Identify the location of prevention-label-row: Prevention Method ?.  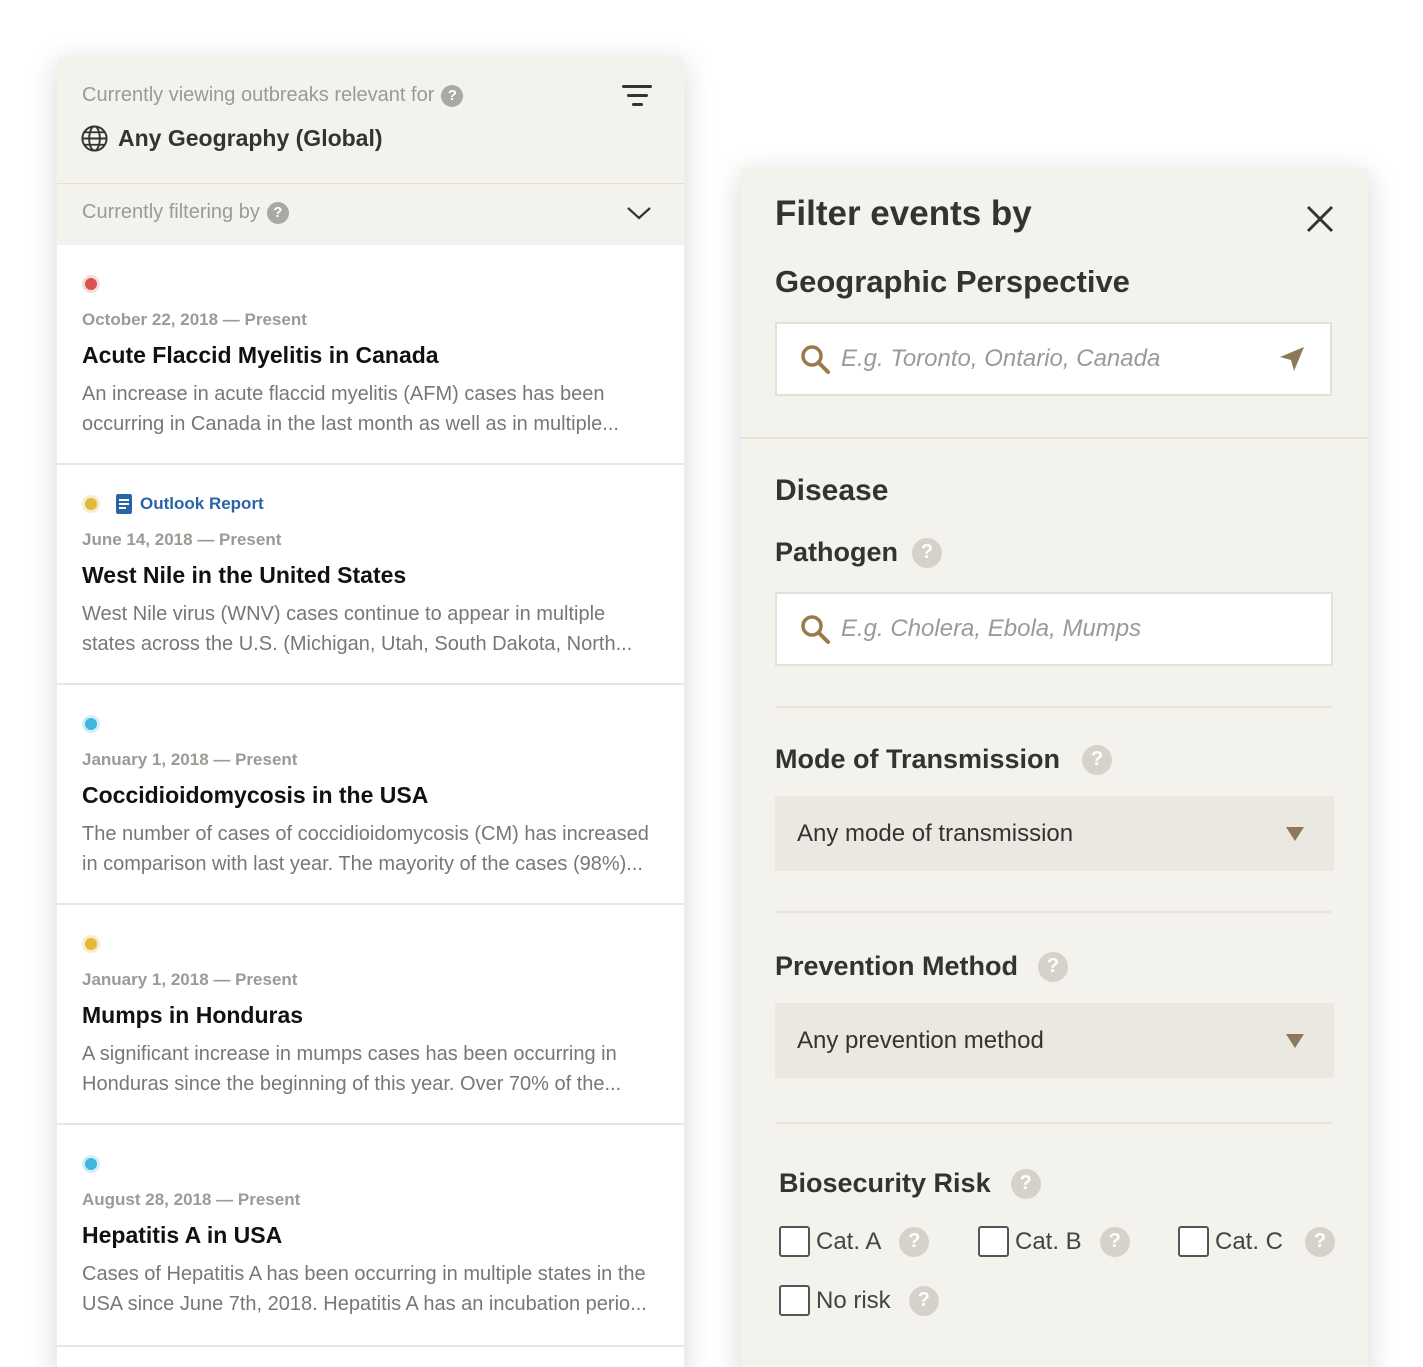
(922, 966).